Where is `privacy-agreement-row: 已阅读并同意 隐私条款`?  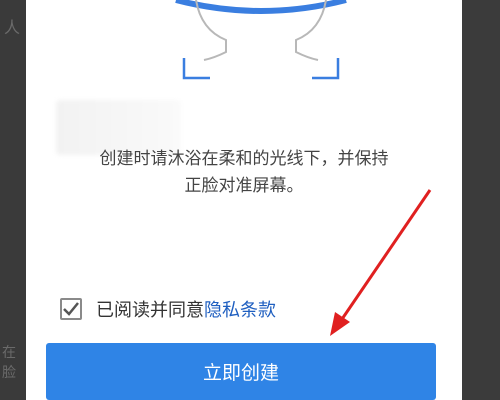
privacy-agreement-row: 已阅读并同意 隐私条款 is located at coordinates (168, 309).